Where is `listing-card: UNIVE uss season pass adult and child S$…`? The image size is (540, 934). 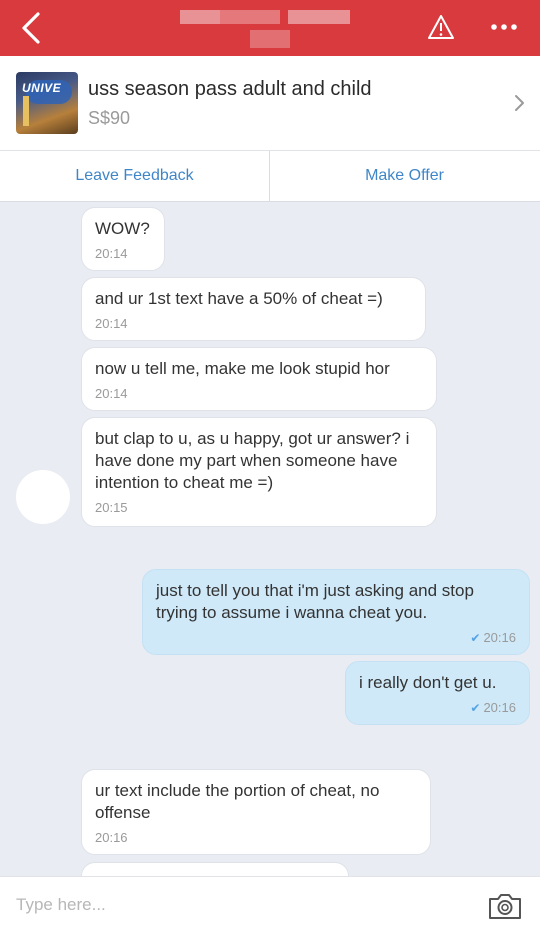 listing-card: UNIVE uss season pass adult and child S$… is located at coordinates (270, 103).